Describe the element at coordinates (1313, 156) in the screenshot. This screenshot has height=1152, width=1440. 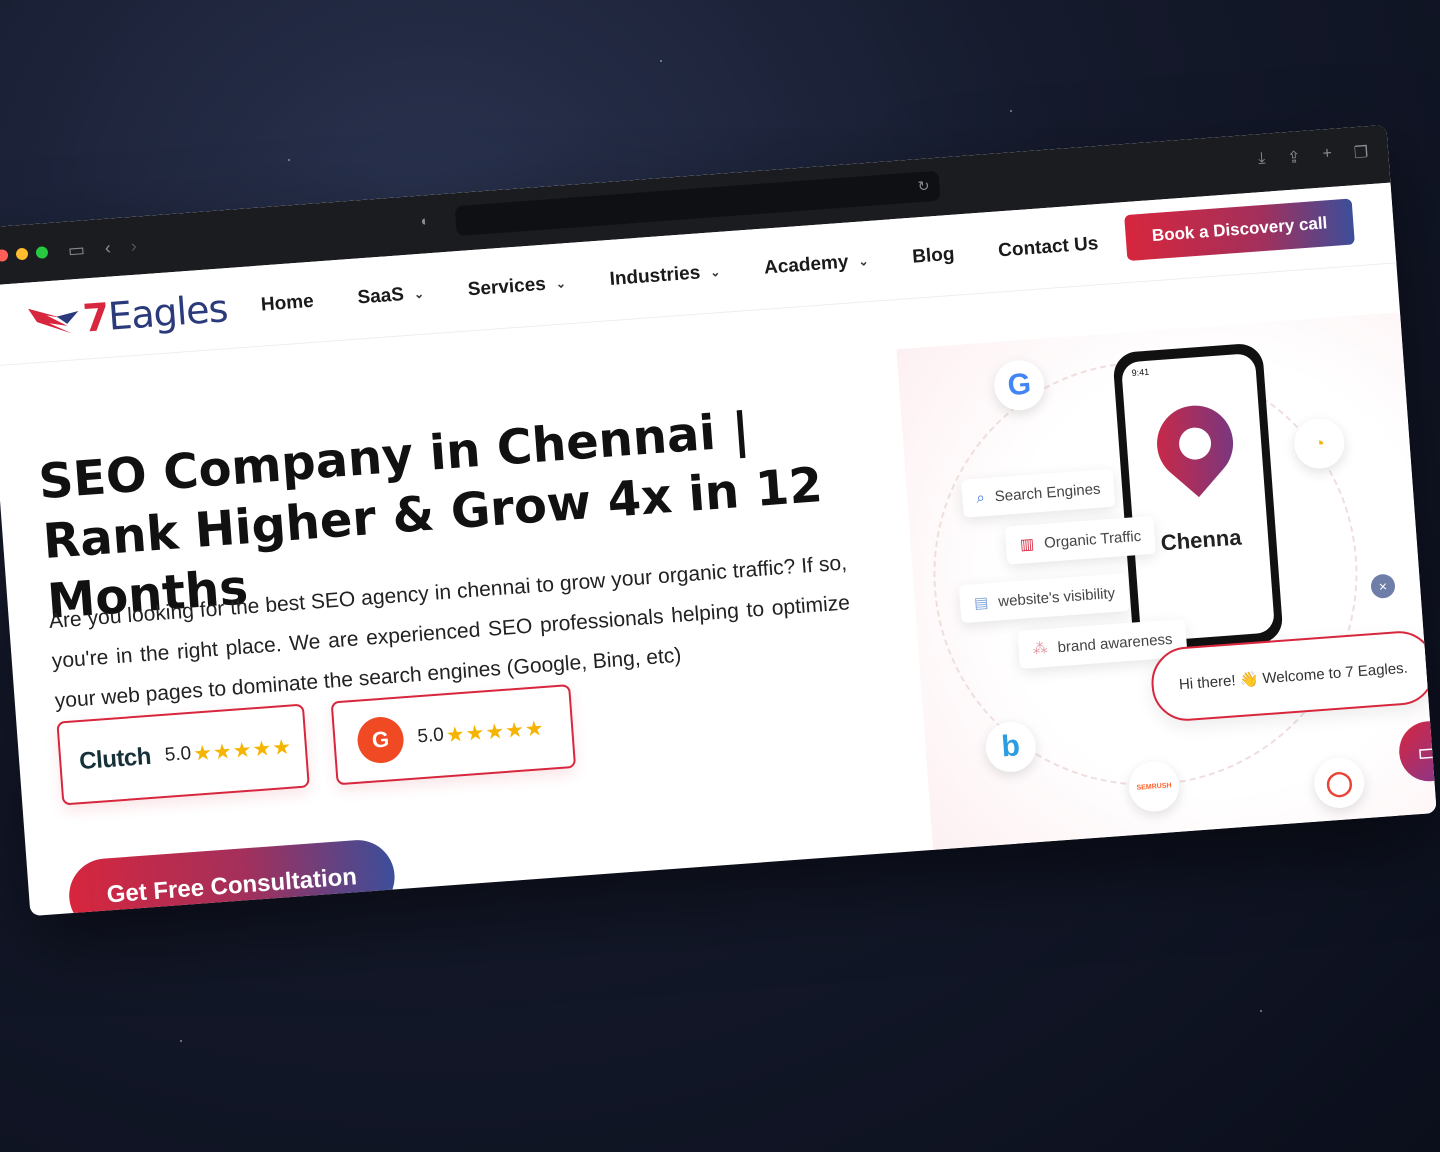
I see `toolbar-actions: ⤓ ⇪ + ❐` at that location.